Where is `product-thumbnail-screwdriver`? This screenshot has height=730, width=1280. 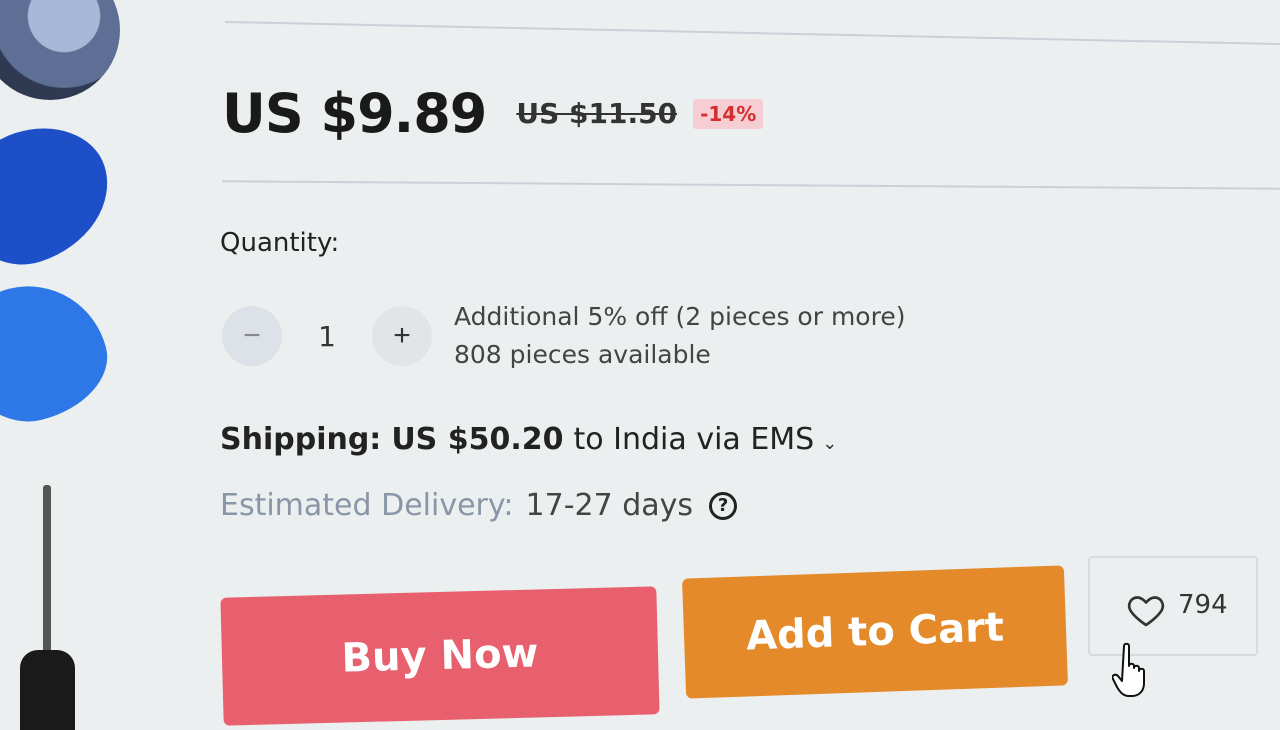 product-thumbnail-screwdriver is located at coordinates (47, 570).